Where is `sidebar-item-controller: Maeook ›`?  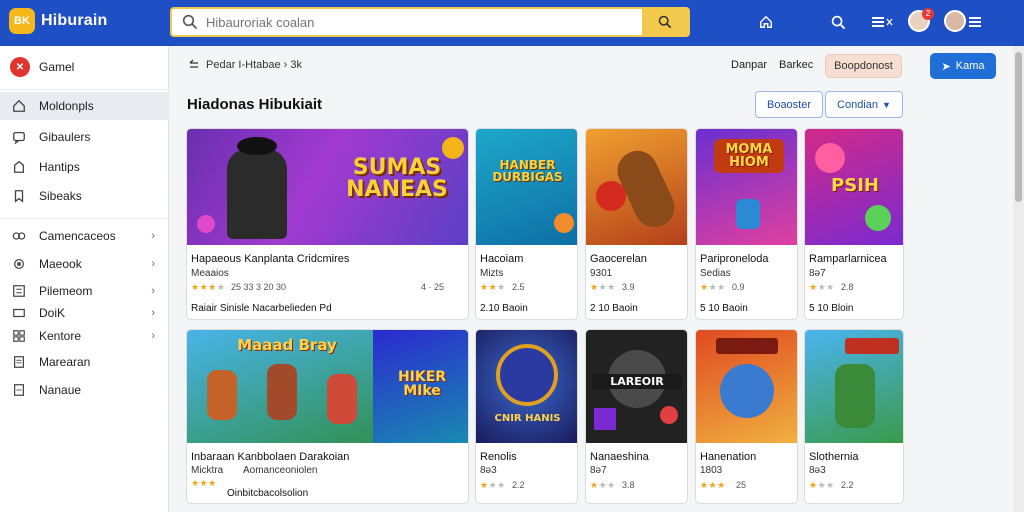
sidebar-item-controller: Maeook › is located at coordinates (84, 264).